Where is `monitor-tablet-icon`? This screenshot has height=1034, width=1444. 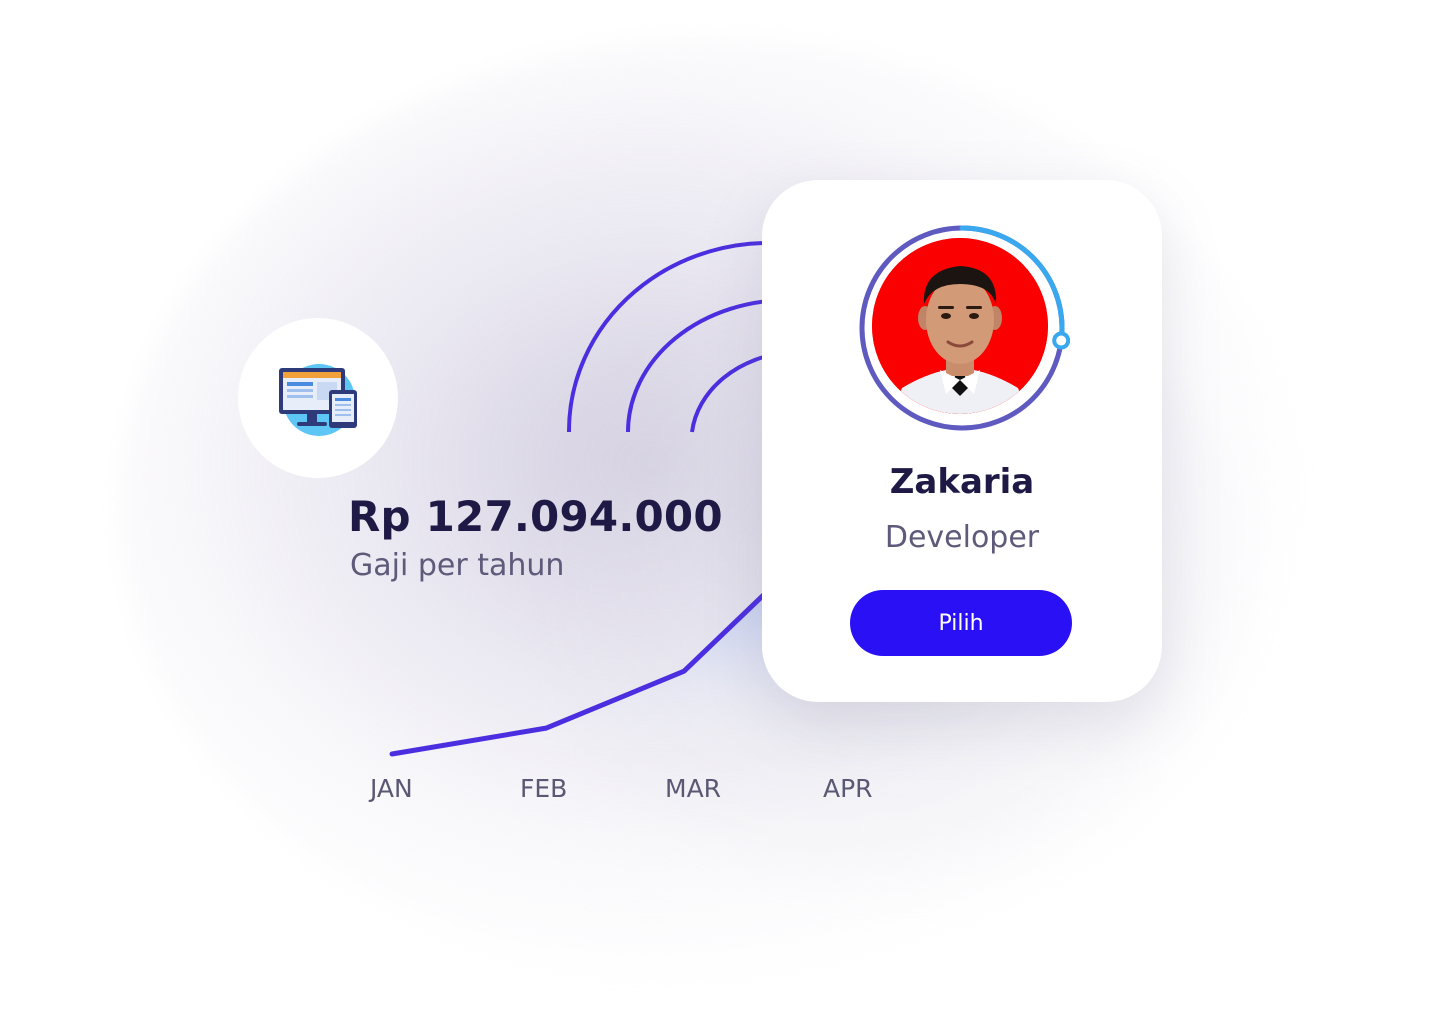 monitor-tablet-icon is located at coordinates (318, 400).